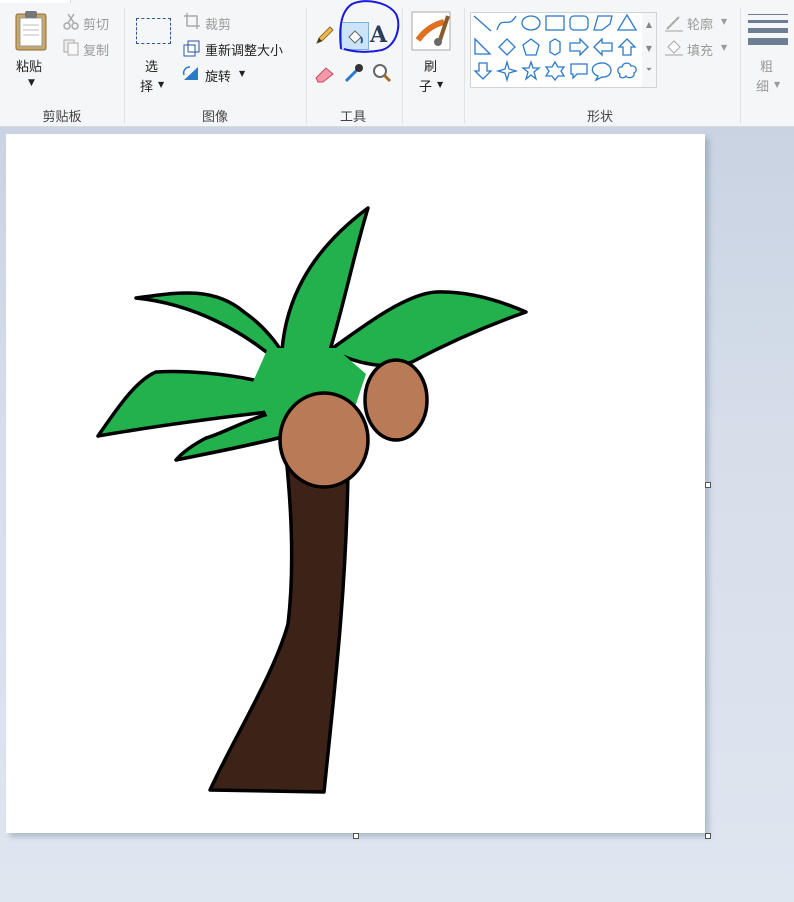 This screenshot has height=902, width=794. I want to click on fill-button: 填充, so click(700, 49).